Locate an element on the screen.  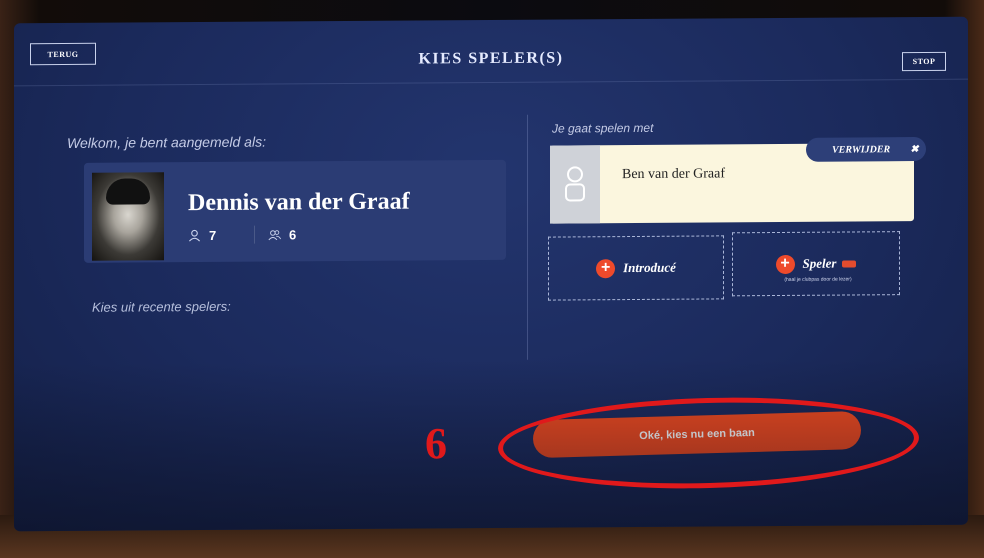
person-placeholder-icon is located at coordinates (575, 184).